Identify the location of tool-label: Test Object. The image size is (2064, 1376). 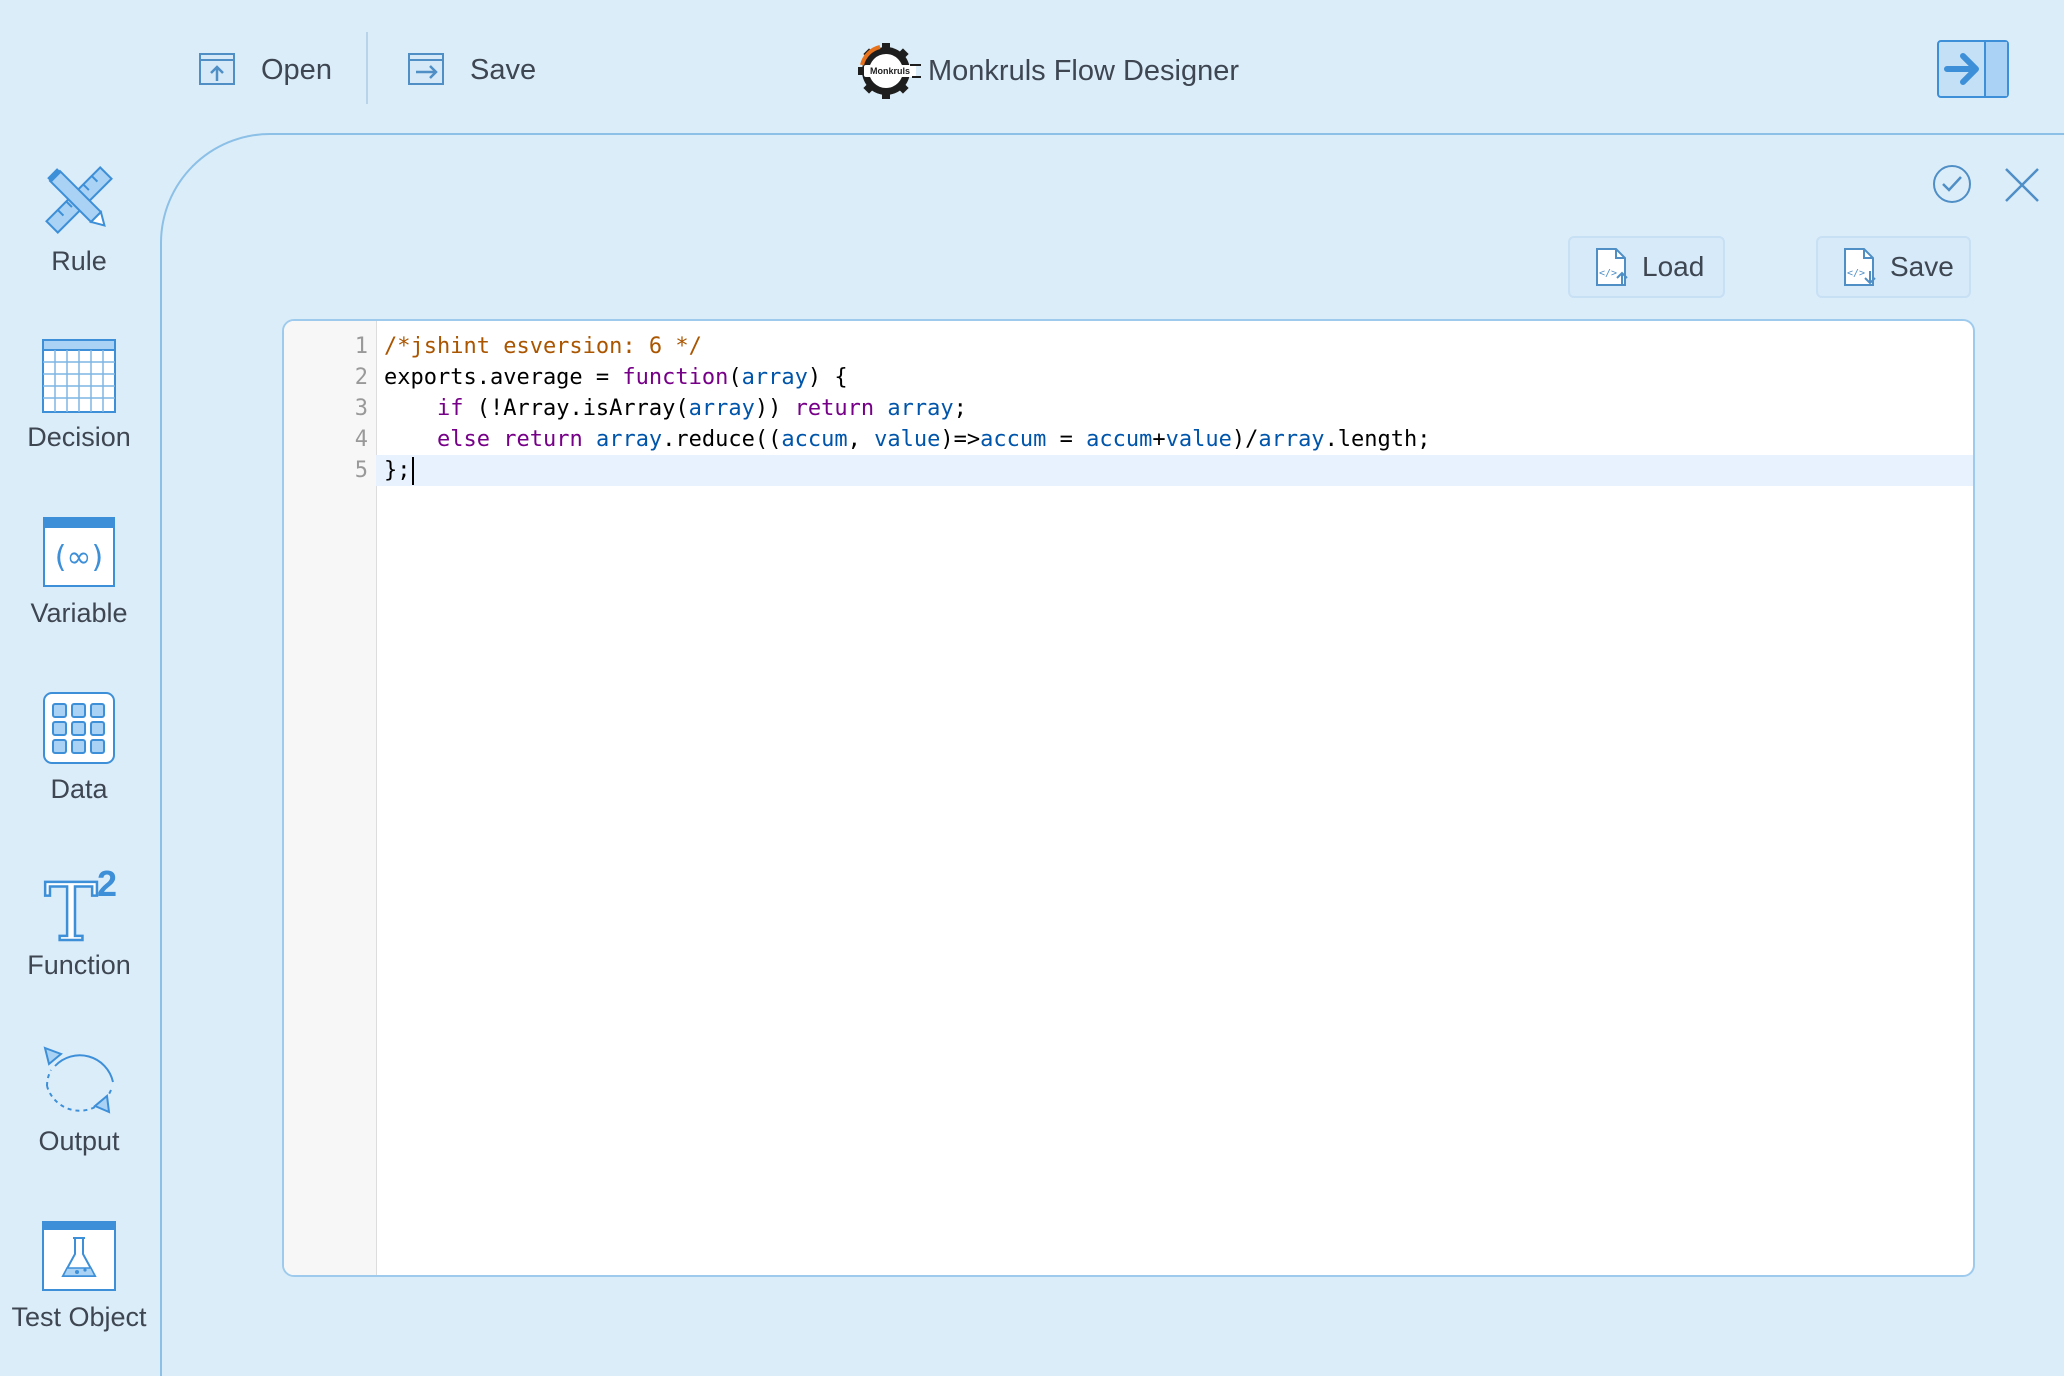
(79, 1317).